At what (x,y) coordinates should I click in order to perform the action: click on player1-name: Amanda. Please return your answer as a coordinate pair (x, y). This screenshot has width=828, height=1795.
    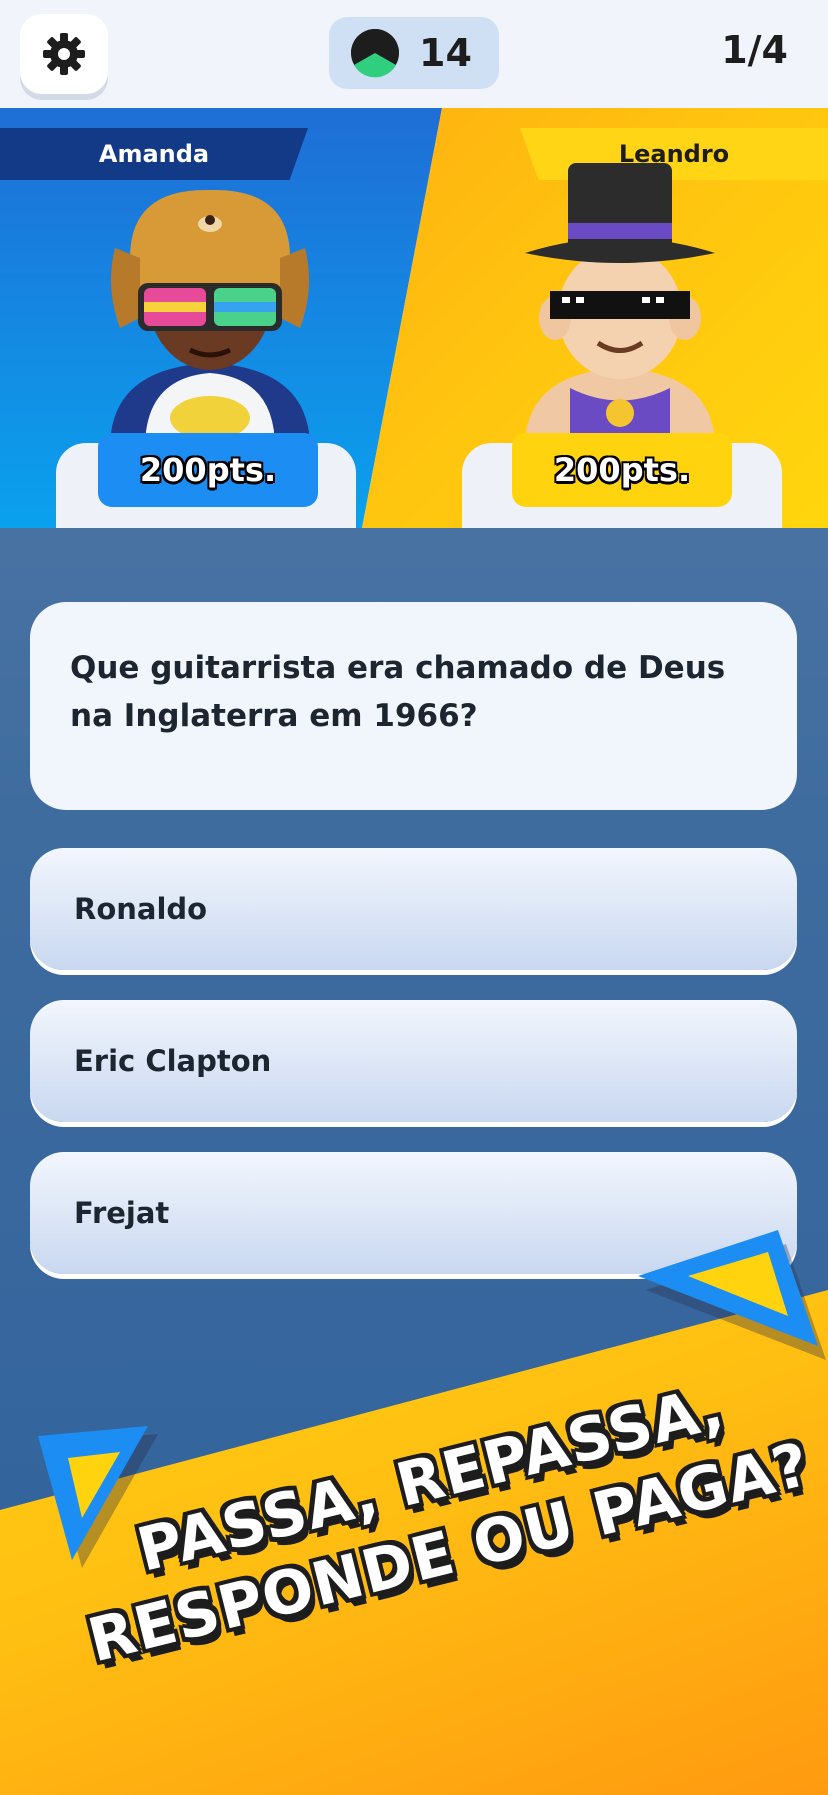
    Looking at the image, I should click on (154, 154).